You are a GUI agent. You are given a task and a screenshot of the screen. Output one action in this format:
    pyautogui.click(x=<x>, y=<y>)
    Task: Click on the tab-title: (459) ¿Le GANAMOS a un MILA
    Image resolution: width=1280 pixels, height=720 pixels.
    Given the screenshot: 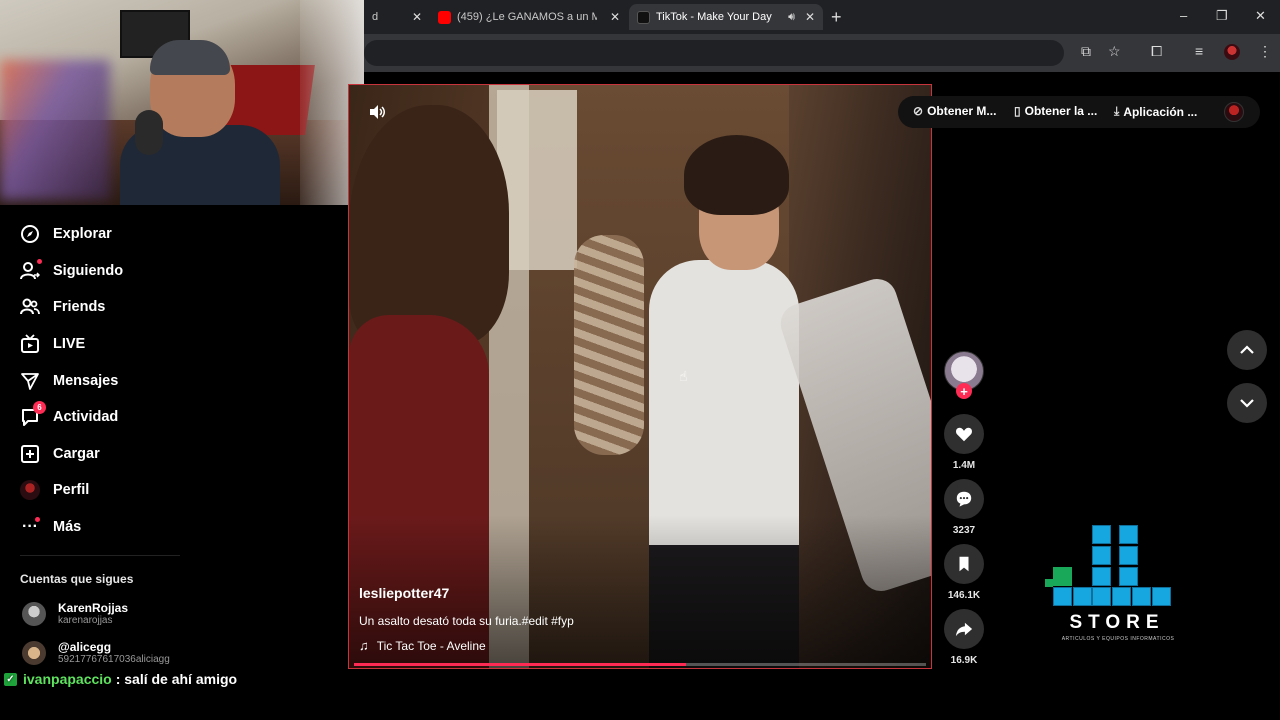 What is the action you would take?
    pyautogui.click(x=527, y=17)
    